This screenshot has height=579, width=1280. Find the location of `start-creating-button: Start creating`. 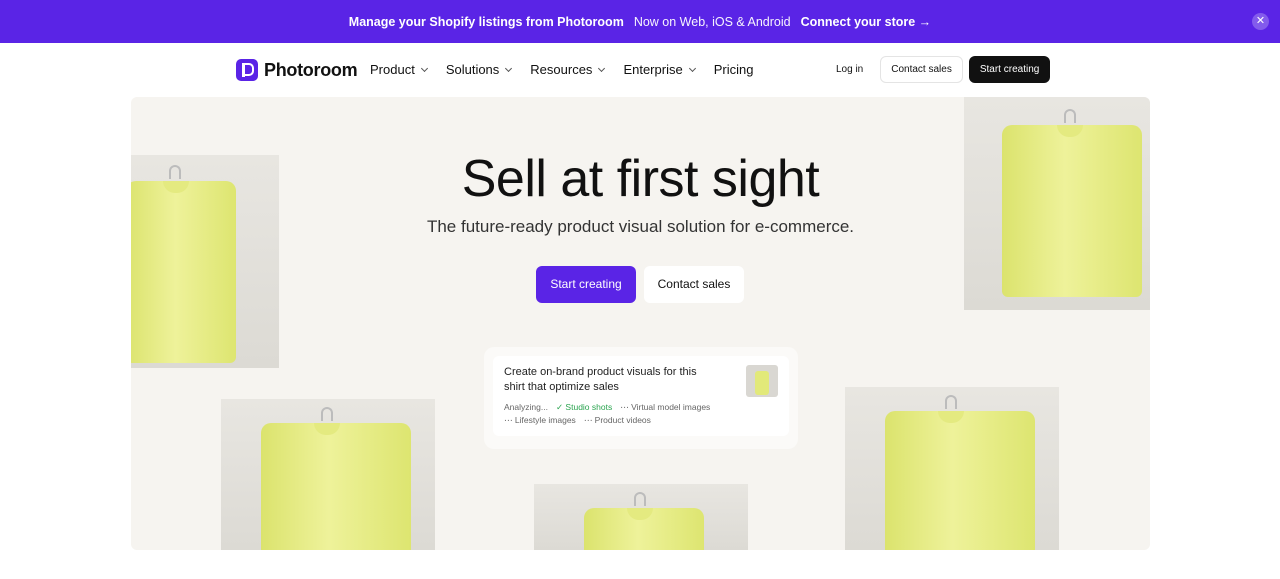

start-creating-button: Start creating is located at coordinates (1009, 69).